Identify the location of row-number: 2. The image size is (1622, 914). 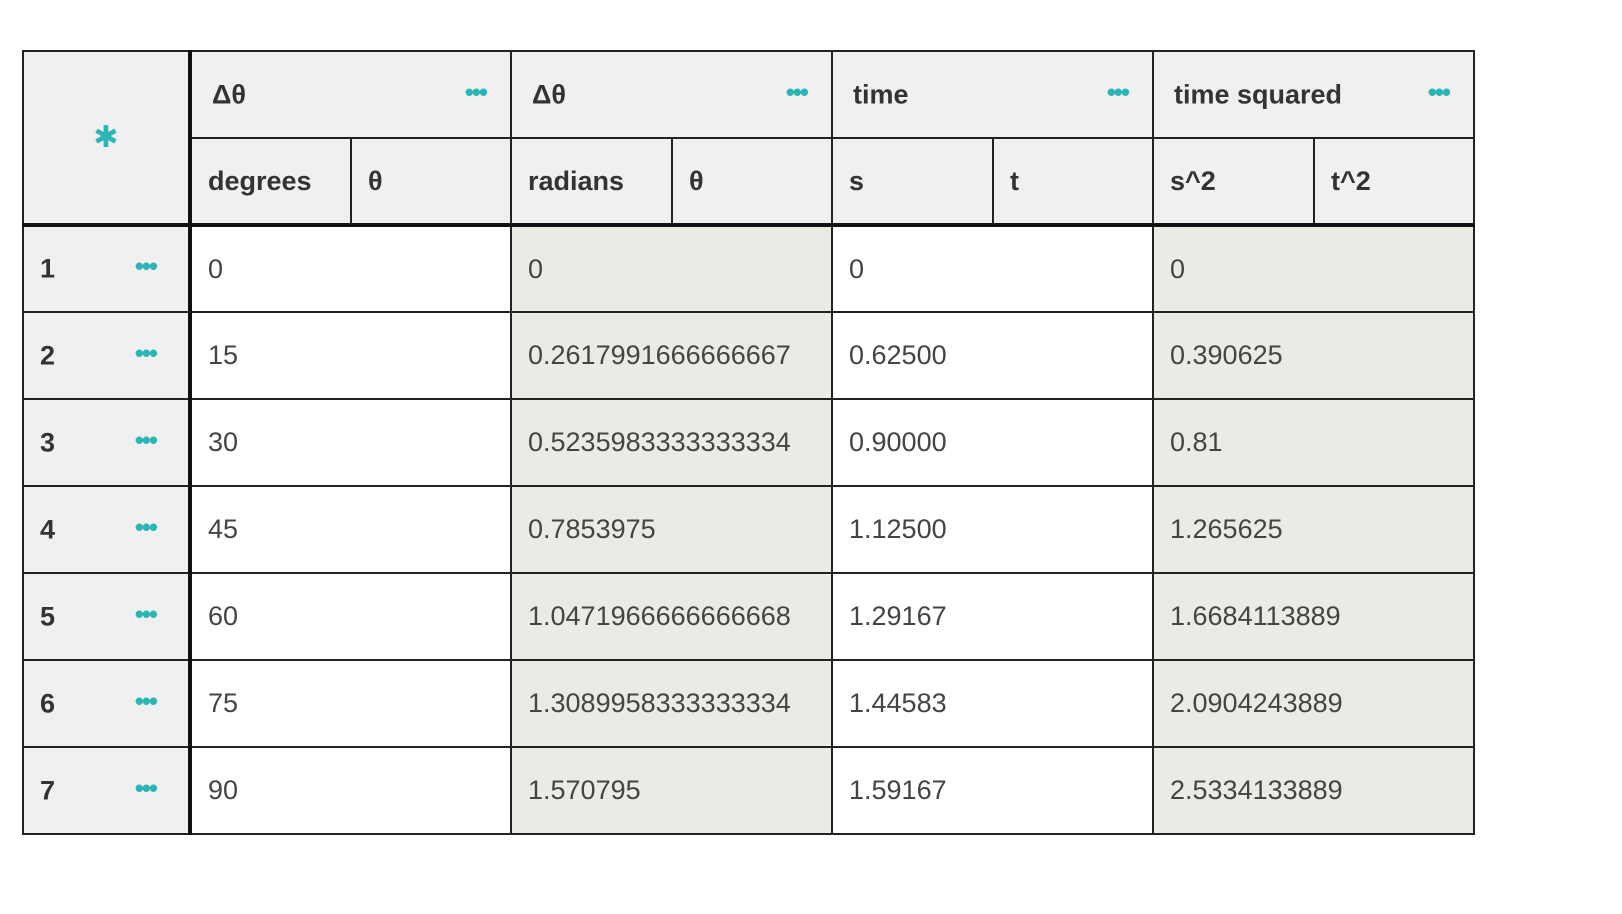
(48, 355).